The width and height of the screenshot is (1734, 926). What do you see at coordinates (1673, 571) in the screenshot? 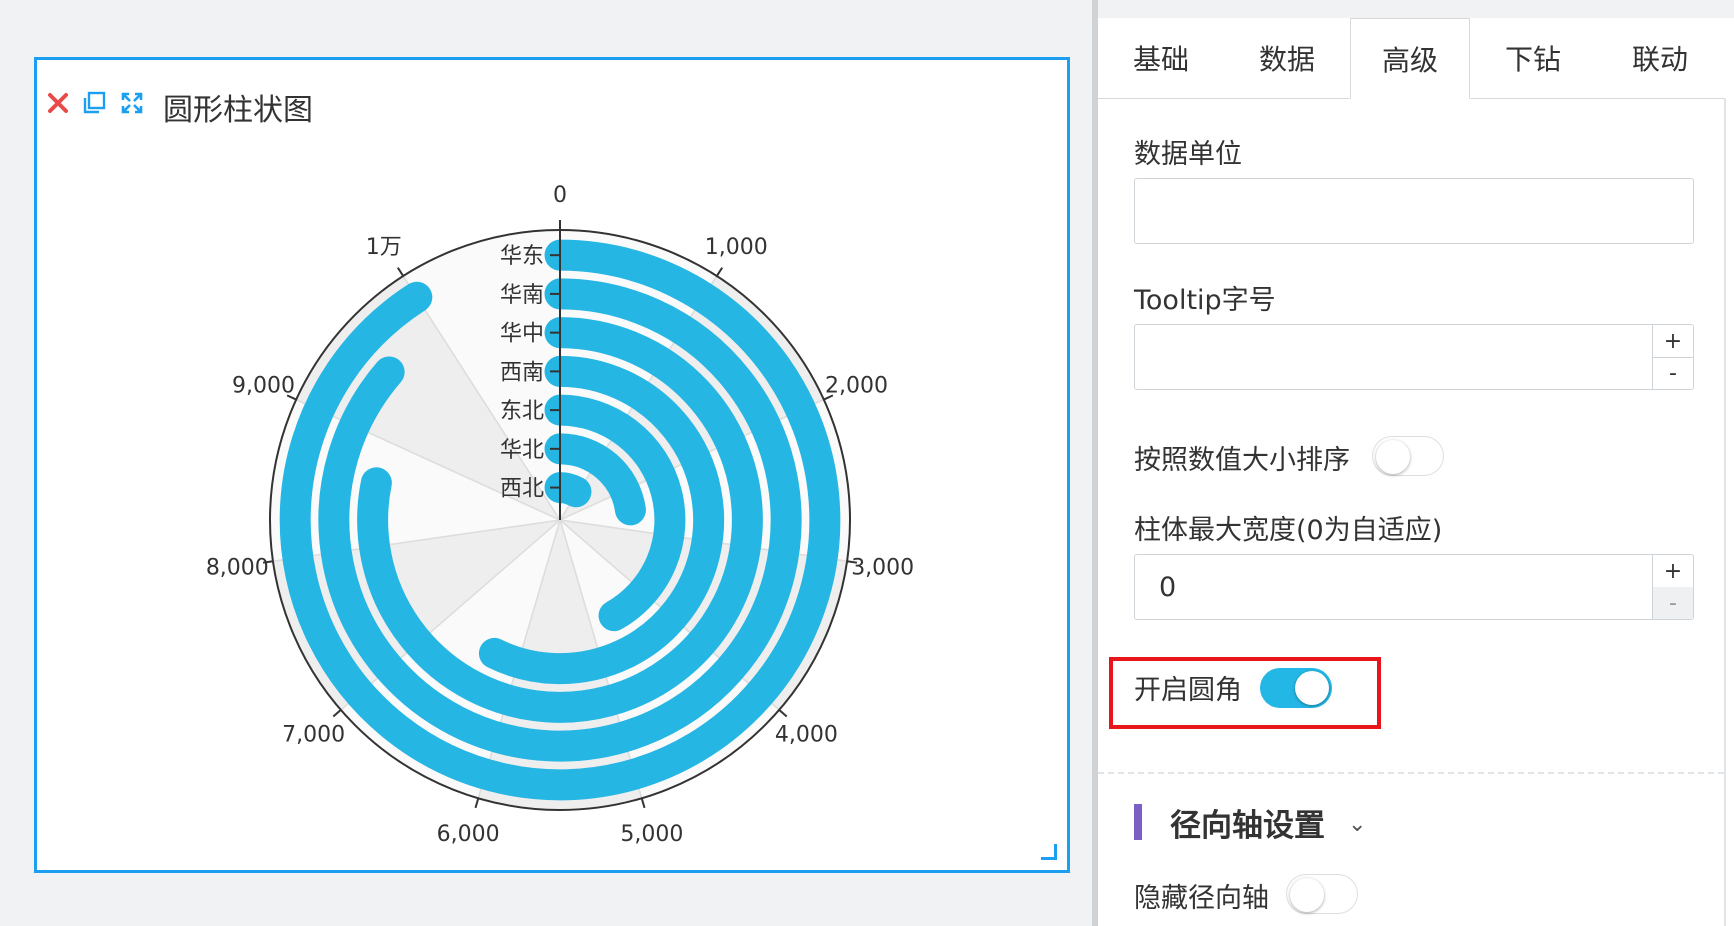
I see `bar-max-width-increment-button: +` at bounding box center [1673, 571].